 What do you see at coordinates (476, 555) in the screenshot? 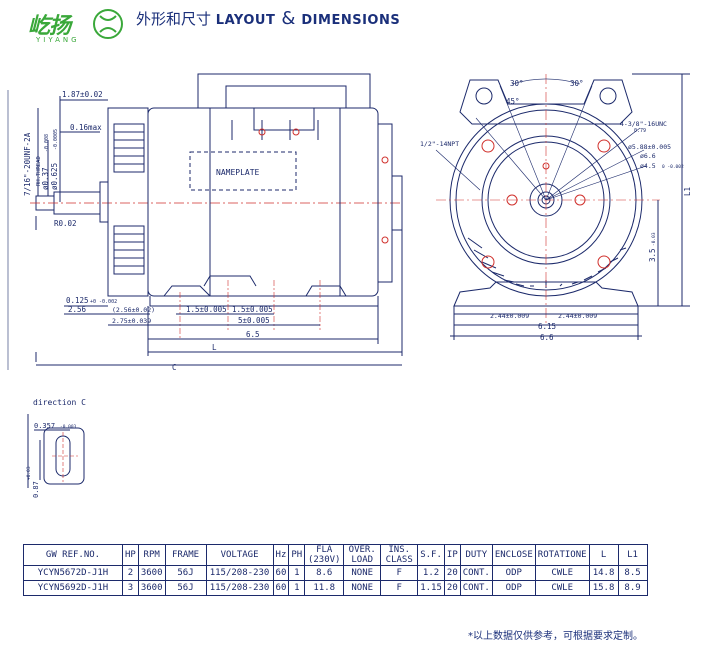
I see `col-duty: DUTY` at bounding box center [476, 555].